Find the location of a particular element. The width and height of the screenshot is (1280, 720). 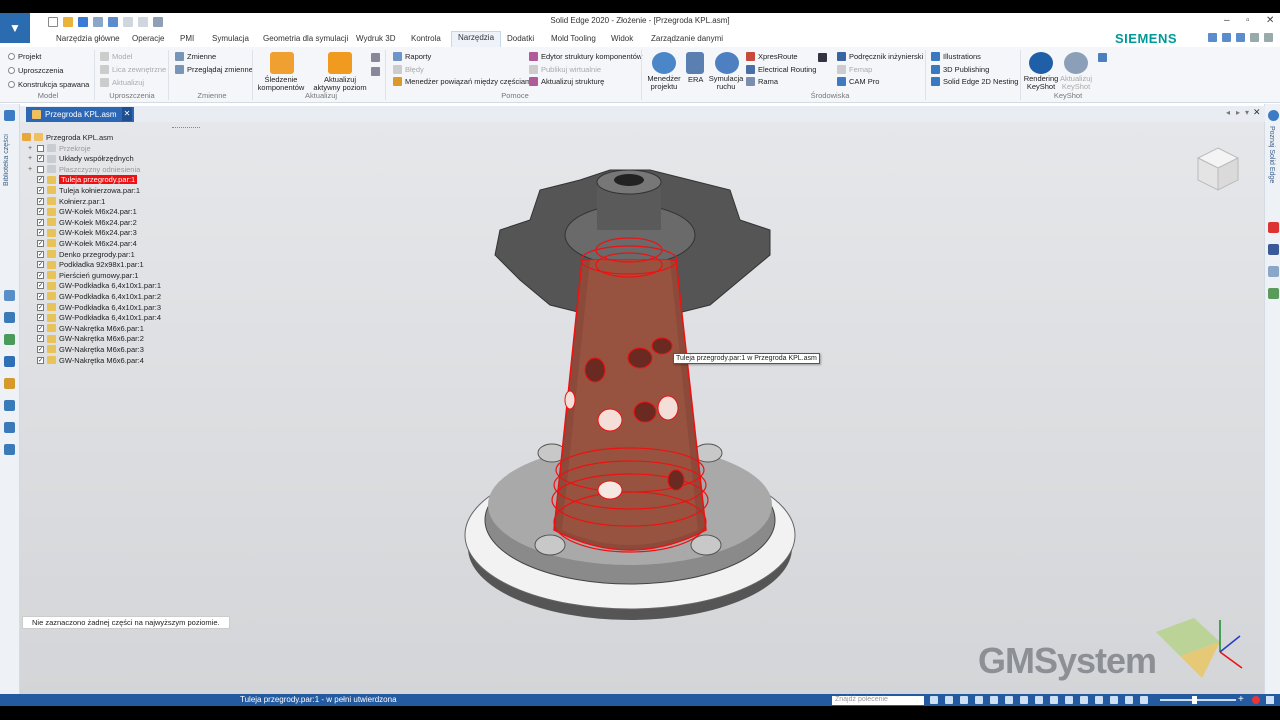

new-file-icon is located at coordinates (53, 22).